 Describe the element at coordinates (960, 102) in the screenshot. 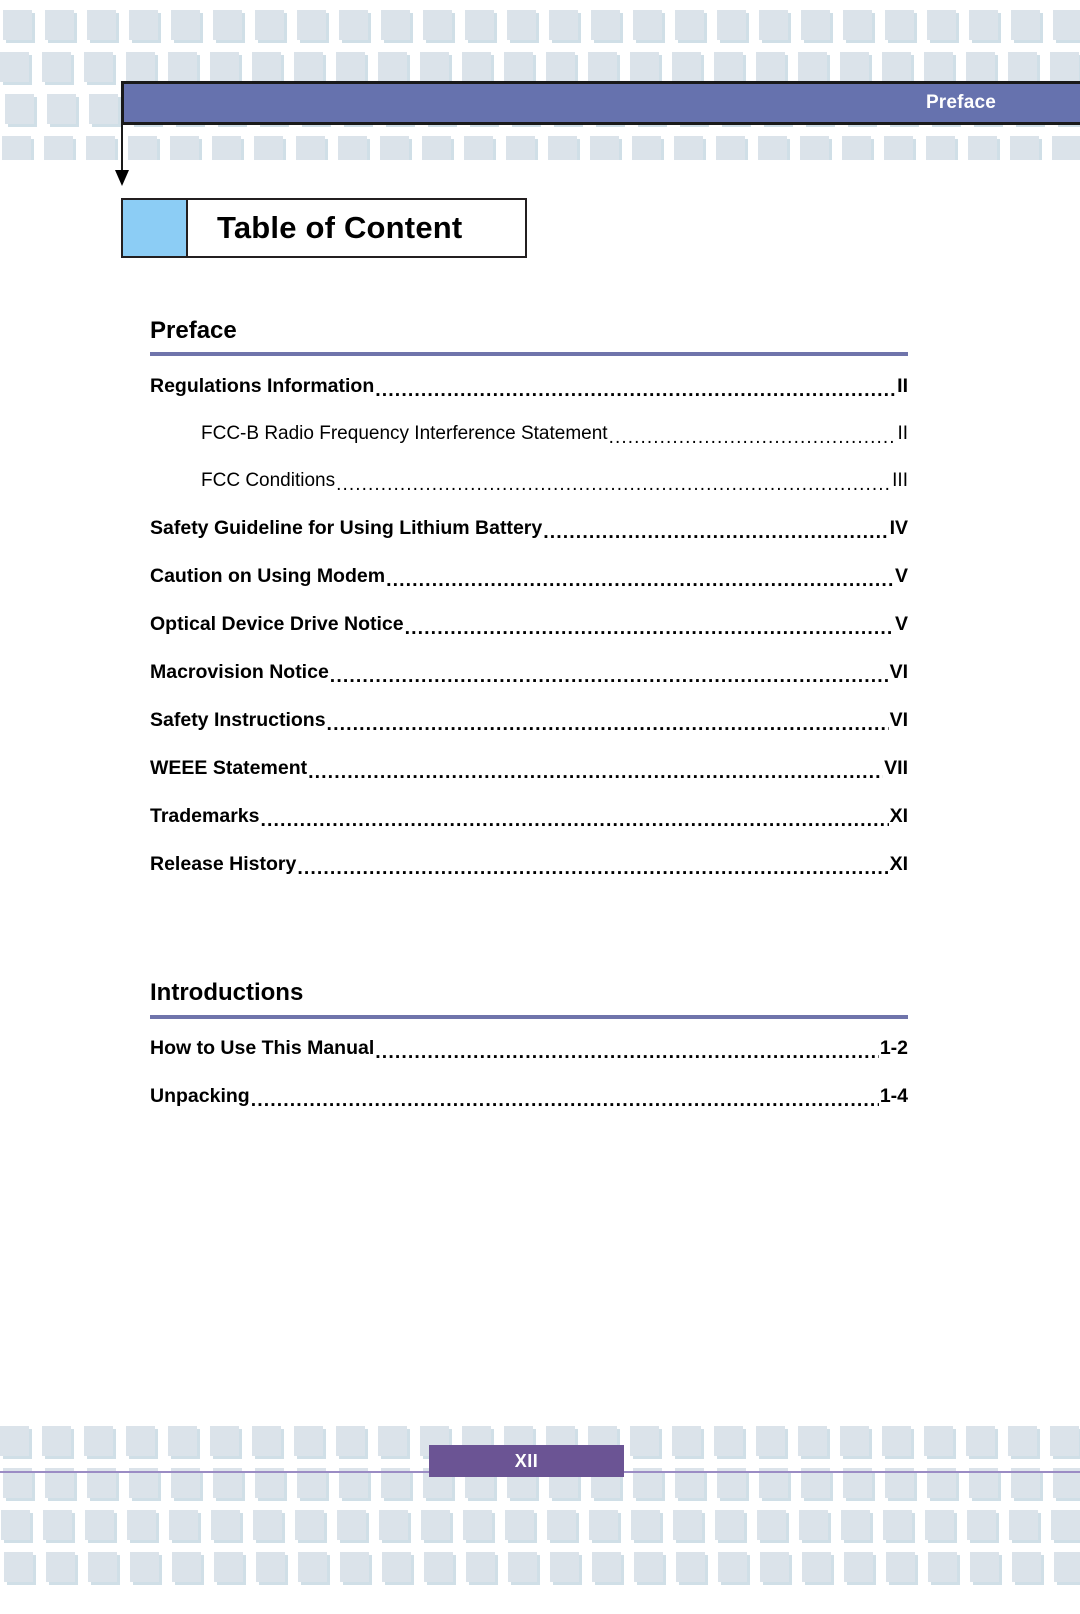

I see `header-chapter-label: Preface` at that location.